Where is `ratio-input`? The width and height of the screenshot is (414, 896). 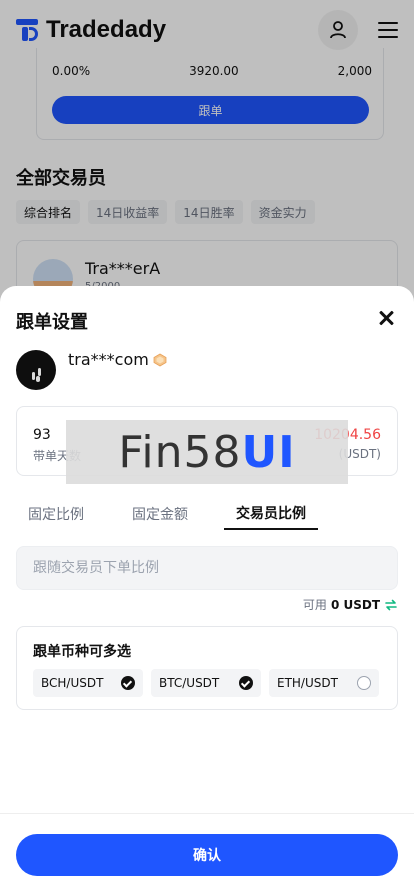
ratio-input is located at coordinates (207, 568).